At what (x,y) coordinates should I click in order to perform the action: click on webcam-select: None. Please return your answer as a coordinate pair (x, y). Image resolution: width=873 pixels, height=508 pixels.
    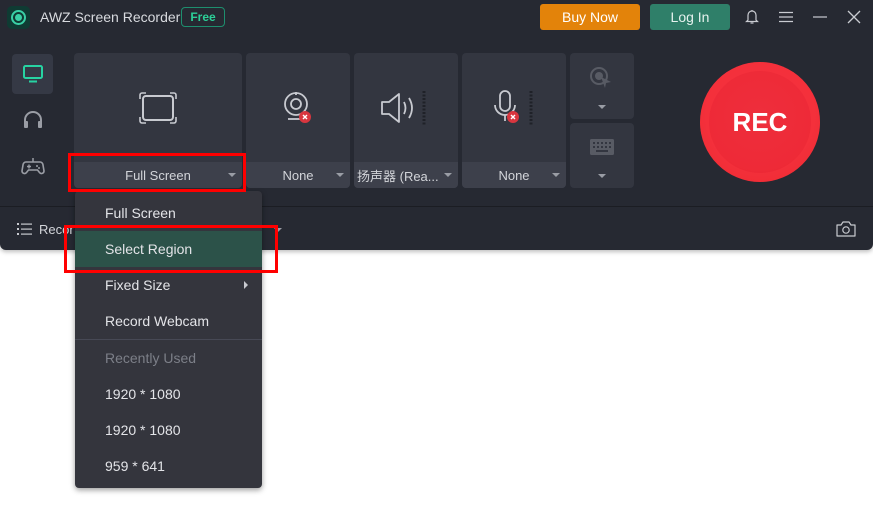
    Looking at the image, I should click on (298, 175).